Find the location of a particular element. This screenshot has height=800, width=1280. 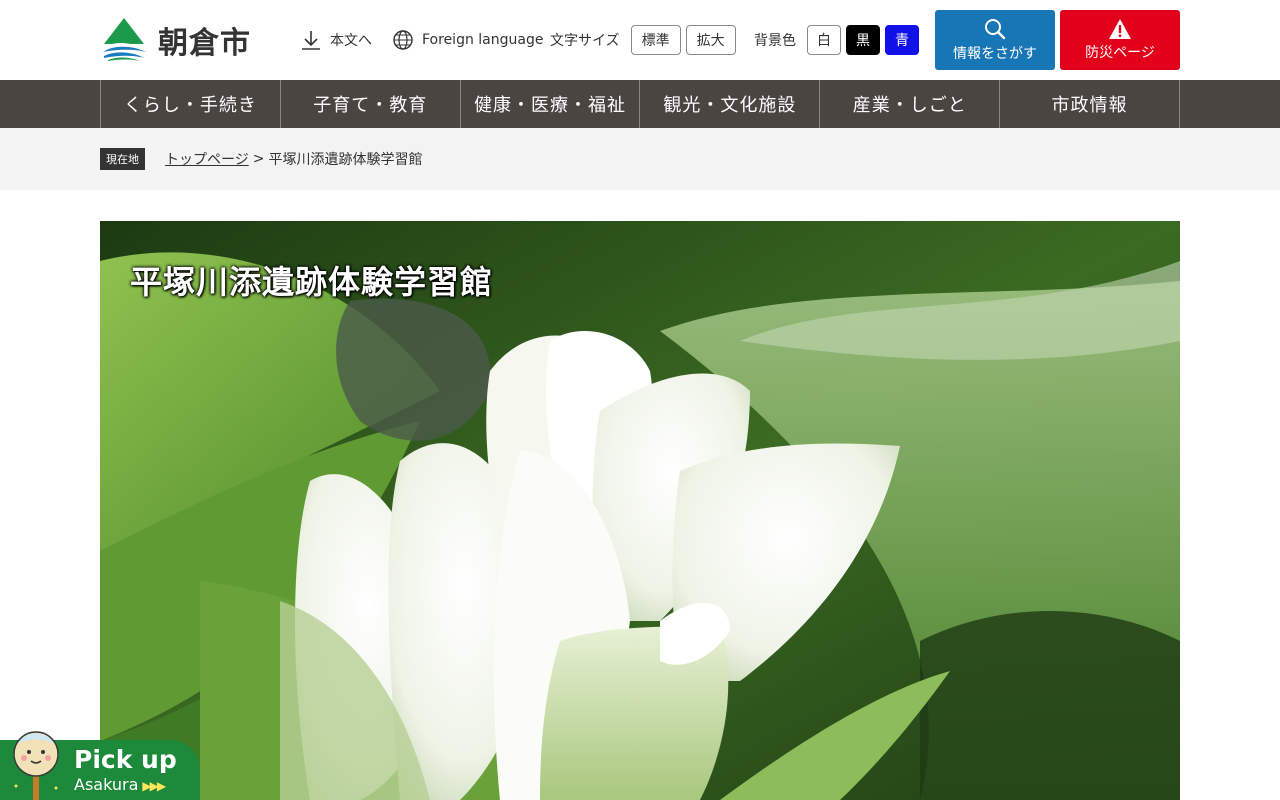

bg-color-label: 背景色 is located at coordinates (775, 41).